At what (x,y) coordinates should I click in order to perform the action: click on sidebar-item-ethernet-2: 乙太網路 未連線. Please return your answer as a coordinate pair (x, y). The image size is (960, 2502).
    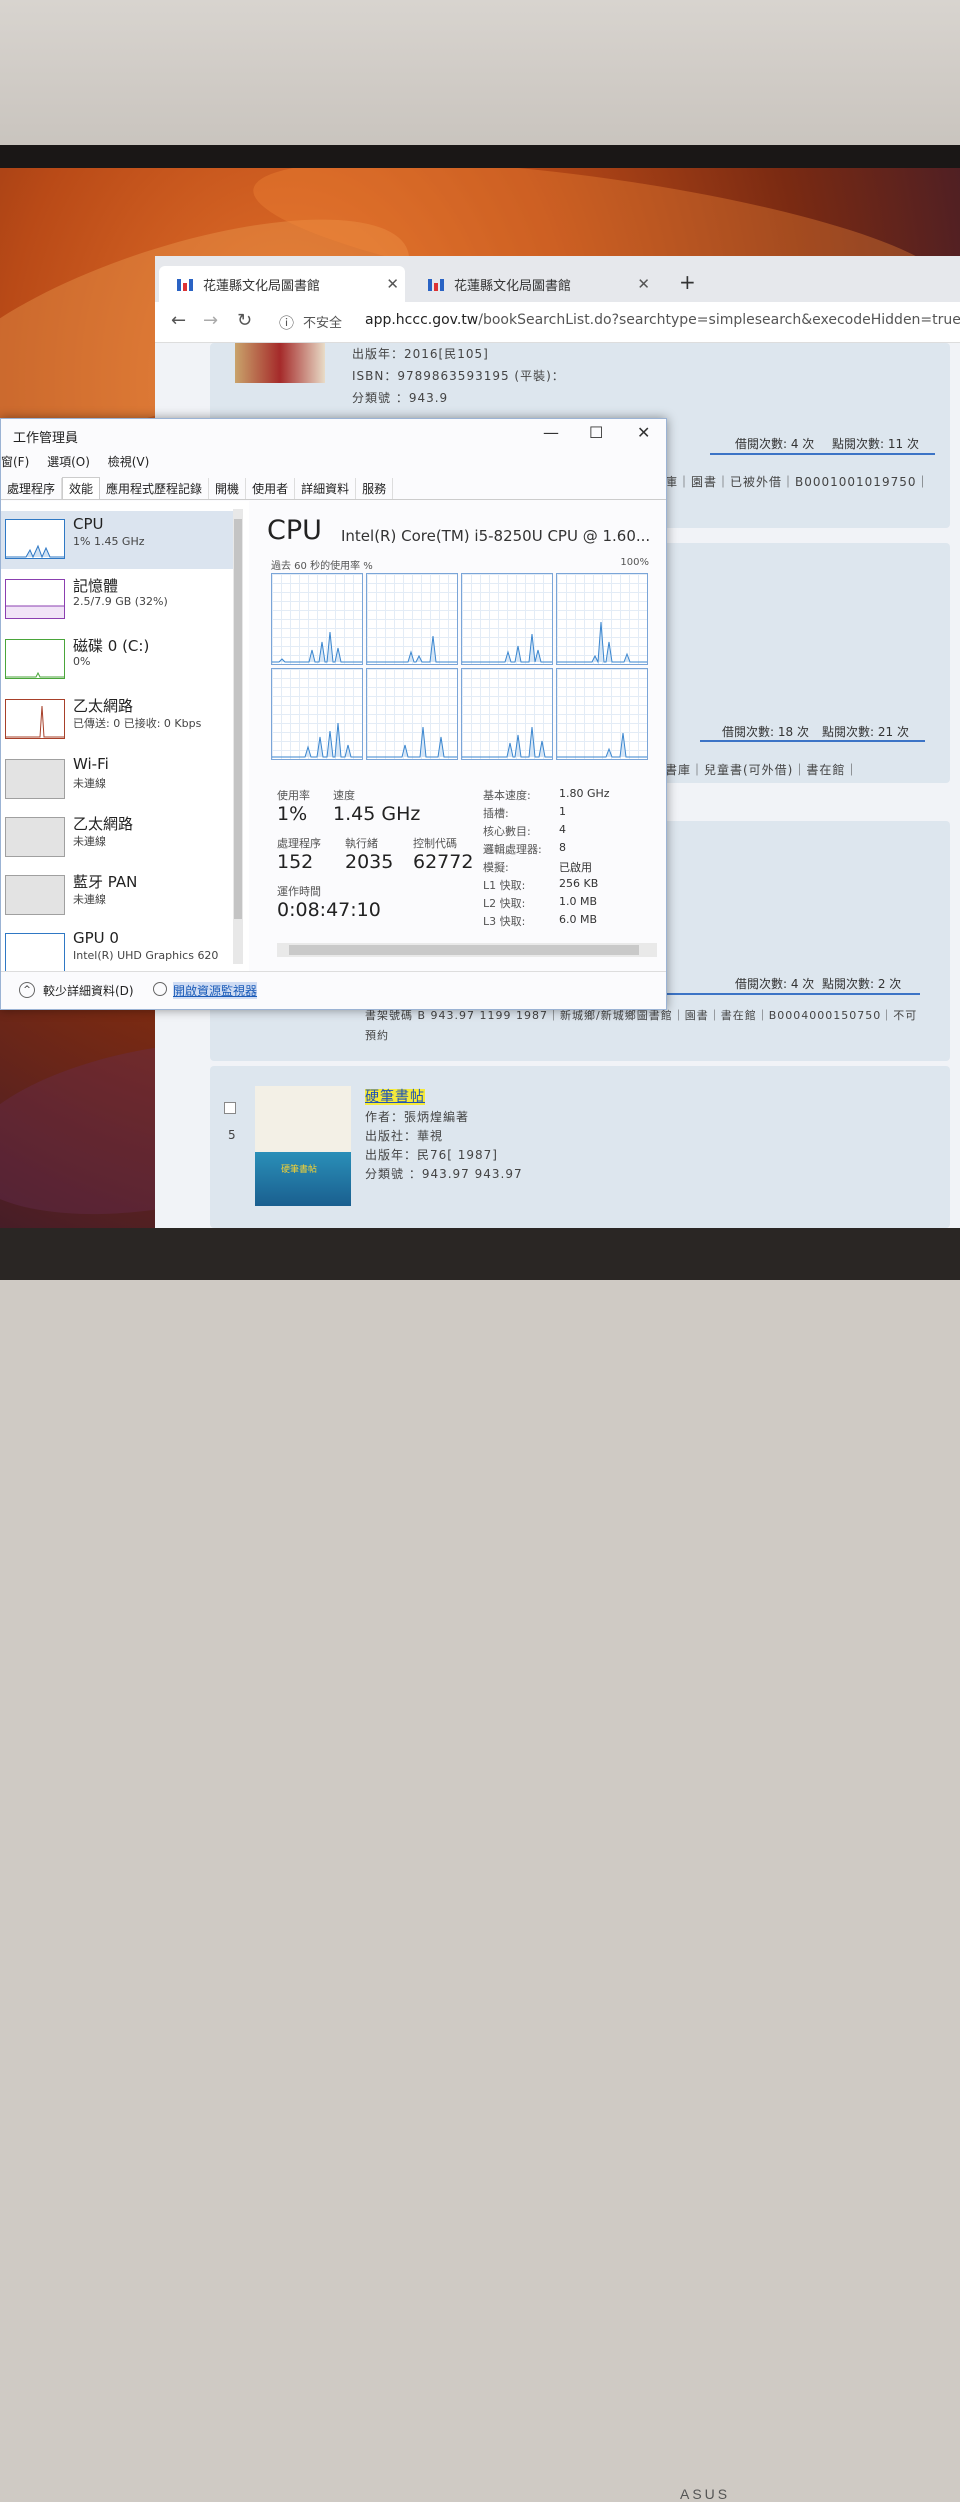
    Looking at the image, I should click on (117, 838).